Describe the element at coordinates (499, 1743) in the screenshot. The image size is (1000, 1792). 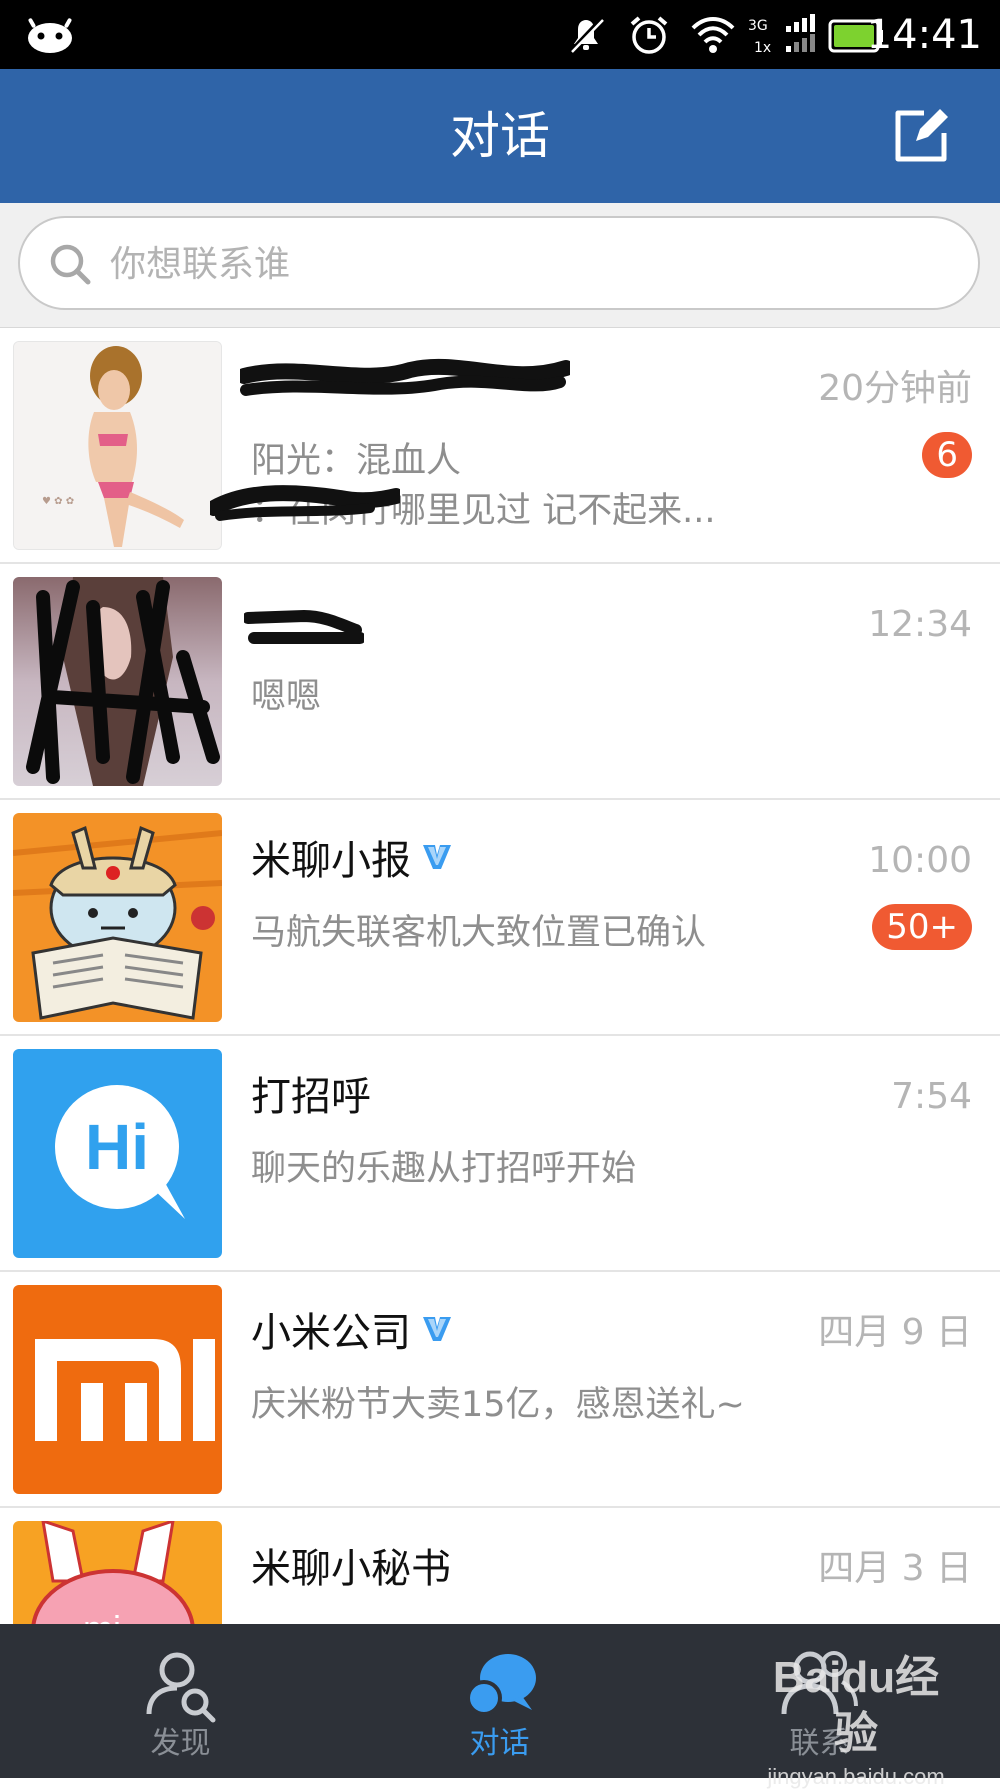
I see `tab-label: 对话` at that location.